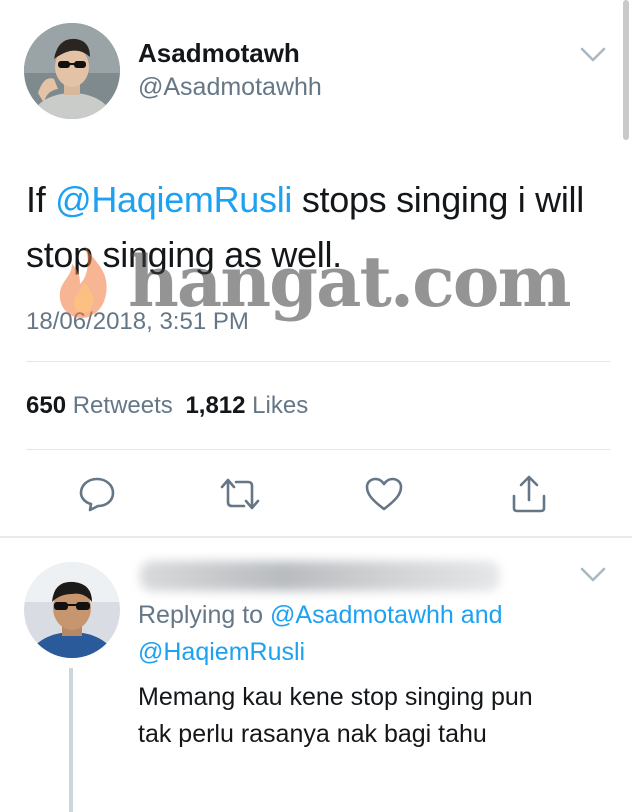 This screenshot has height=812, width=632. I want to click on reply-button, so click(97, 494).